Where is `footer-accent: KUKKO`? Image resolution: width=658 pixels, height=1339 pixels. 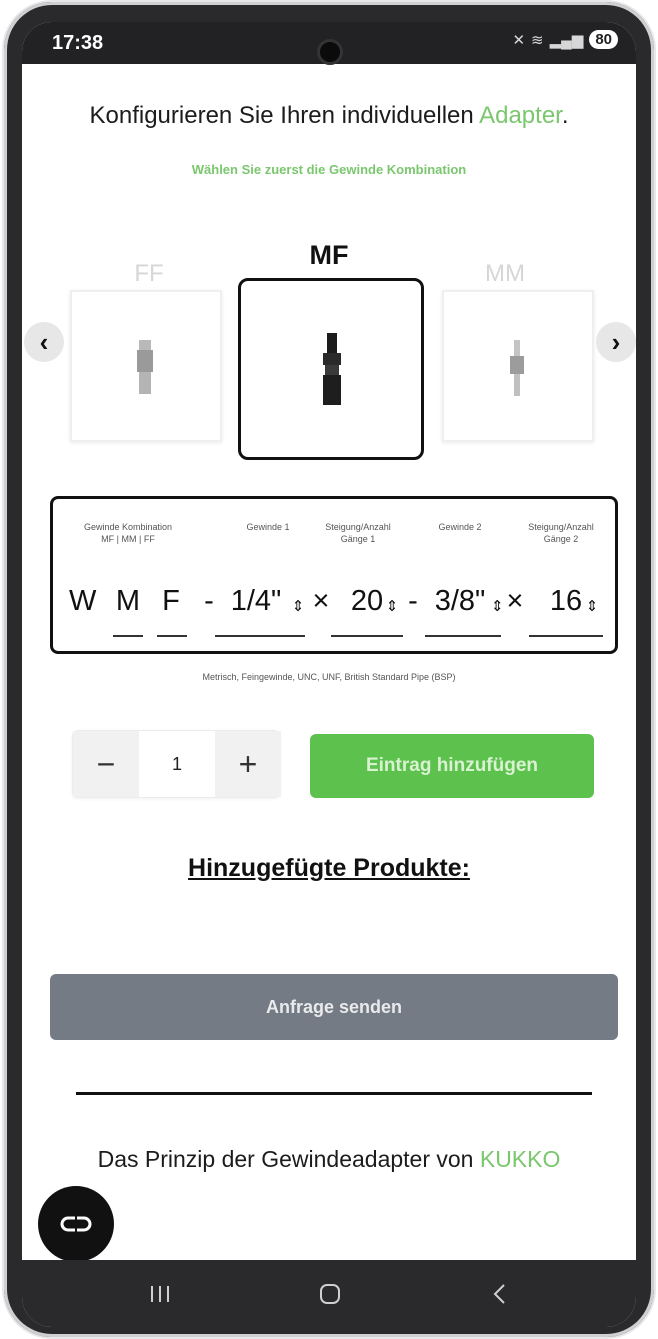 footer-accent: KUKKO is located at coordinates (520, 1159).